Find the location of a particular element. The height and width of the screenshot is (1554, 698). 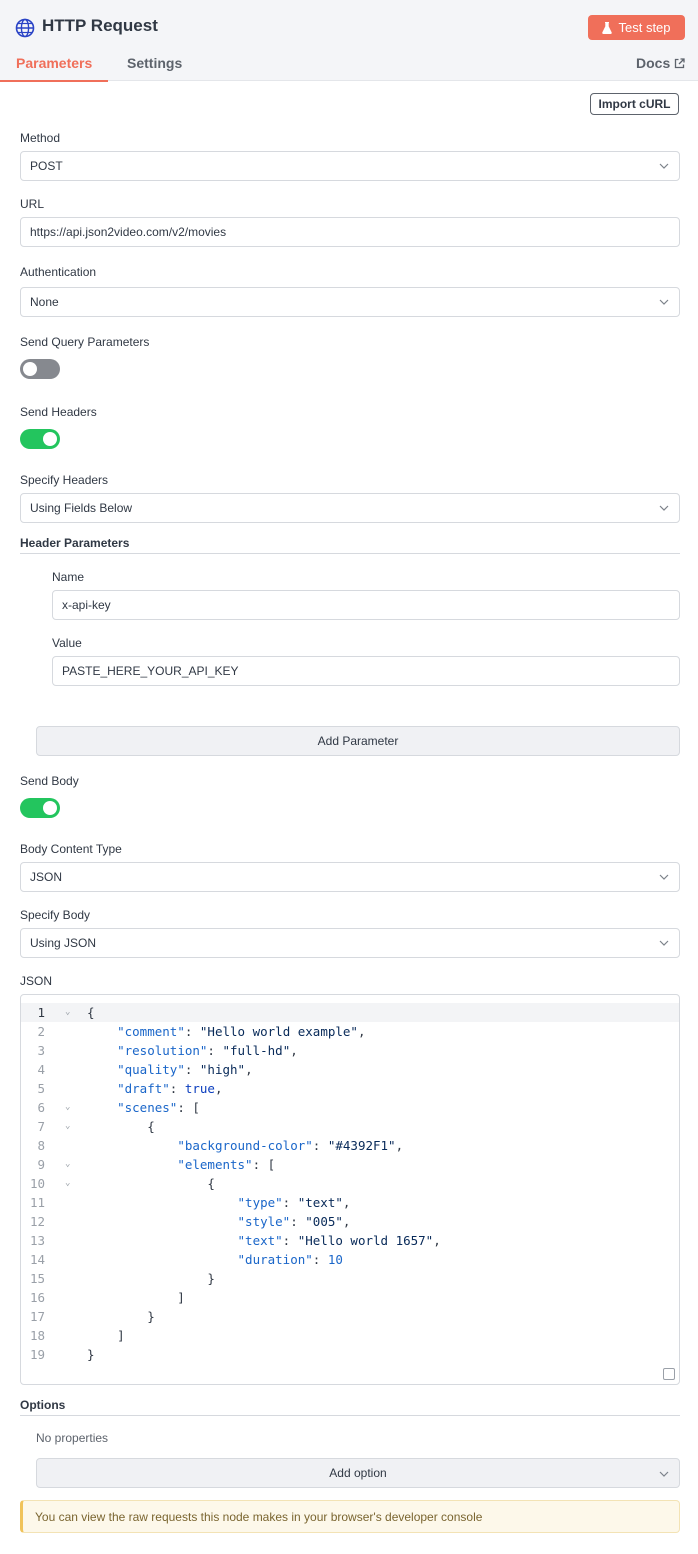

line-number: 14 is located at coordinates (37, 1259).